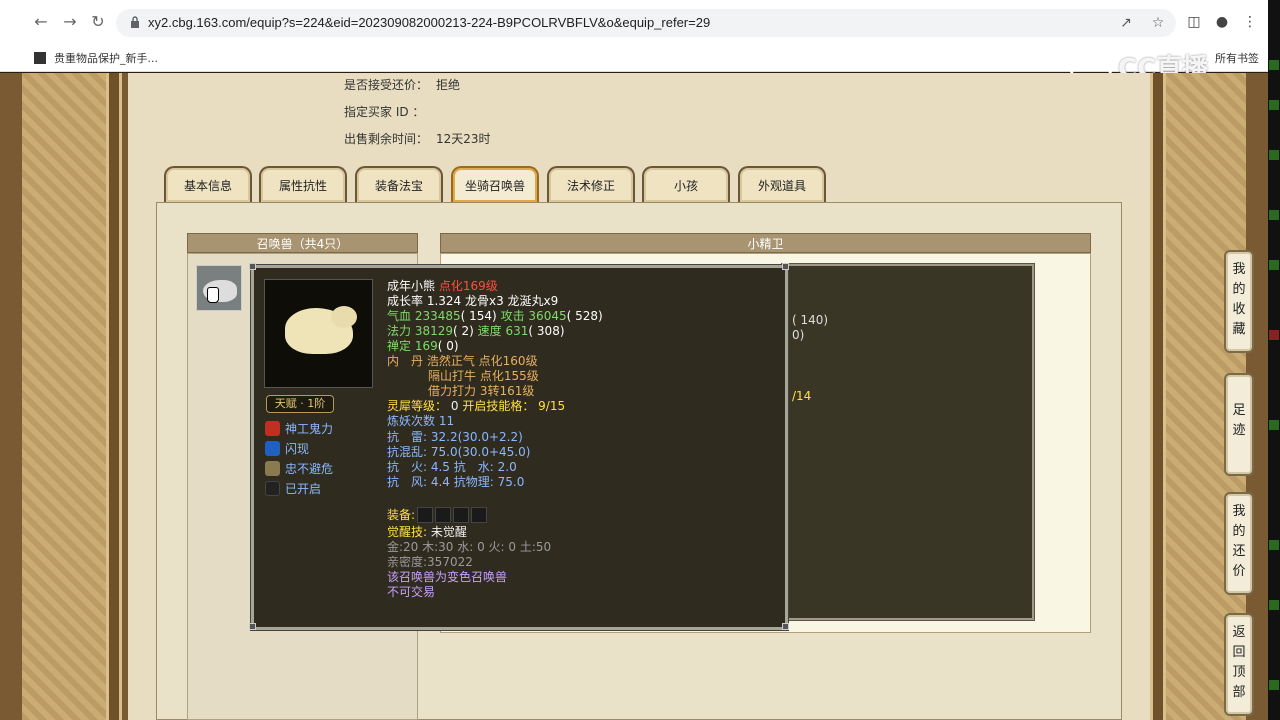  What do you see at coordinates (386, 139) in the screenshot?
I see `kv-label: 出售剩余时间：` at bounding box center [386, 139].